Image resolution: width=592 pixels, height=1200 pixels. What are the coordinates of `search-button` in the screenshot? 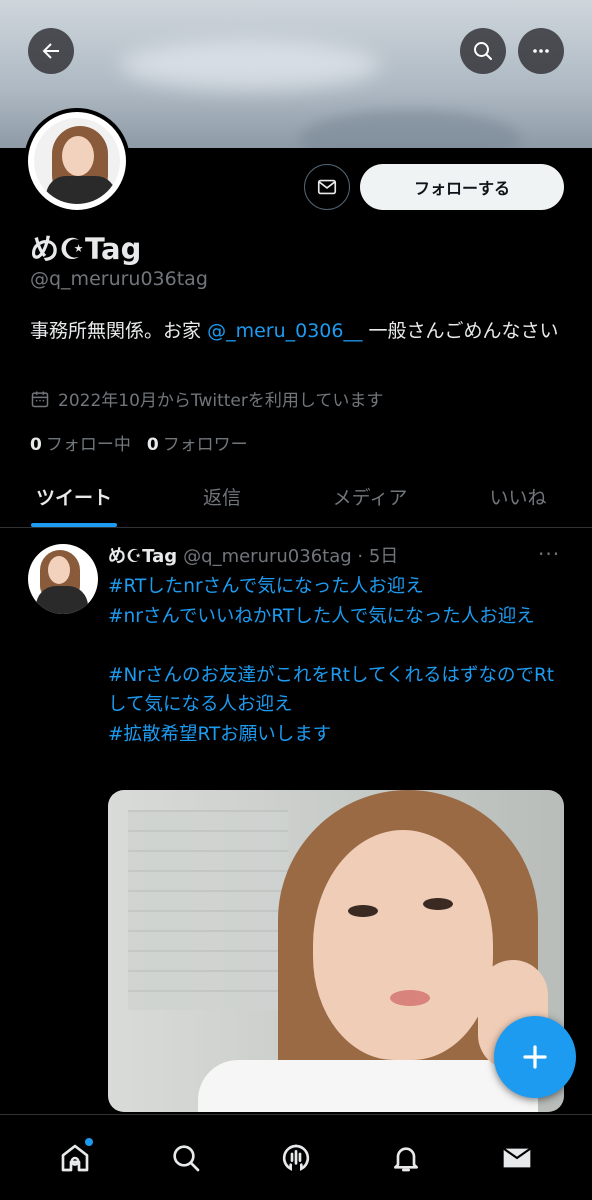 It's located at (483, 51).